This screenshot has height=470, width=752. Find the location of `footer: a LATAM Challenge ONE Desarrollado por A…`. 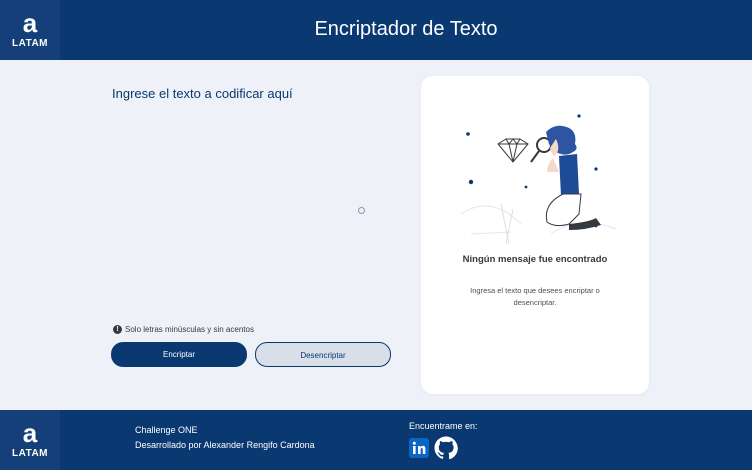

footer: a LATAM Challenge ONE Desarrollado por A… is located at coordinates (376, 440).